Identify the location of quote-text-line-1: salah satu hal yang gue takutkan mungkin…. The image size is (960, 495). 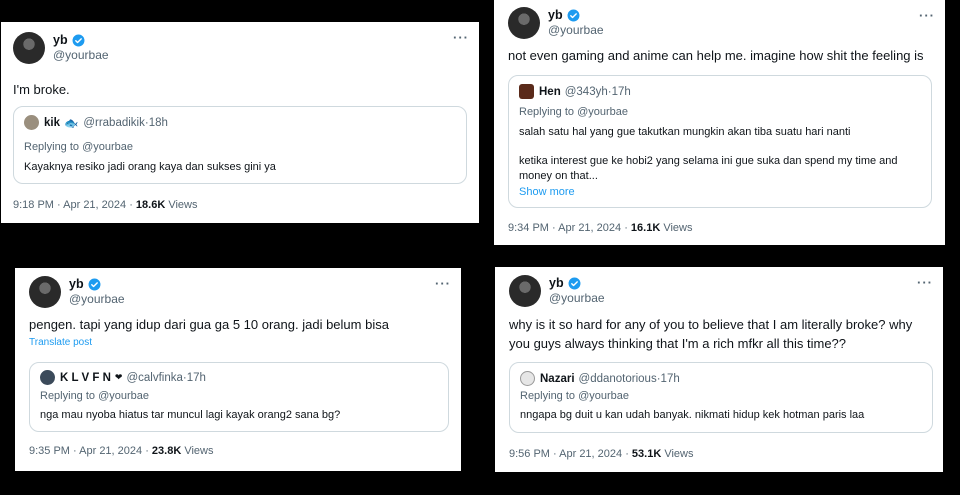
(685, 132).